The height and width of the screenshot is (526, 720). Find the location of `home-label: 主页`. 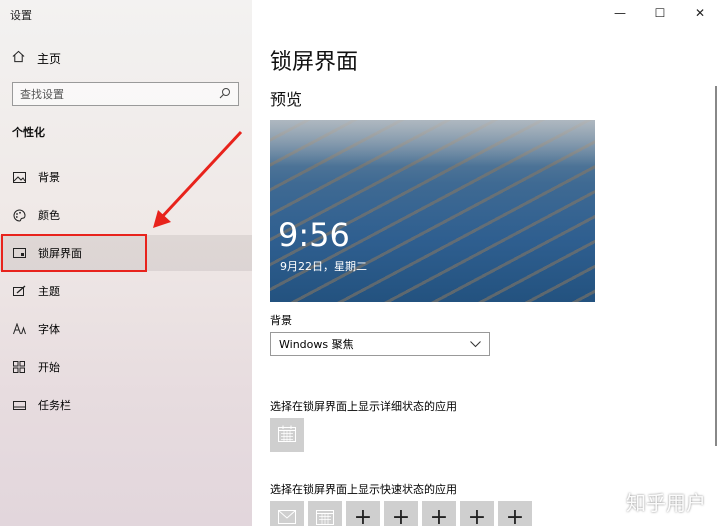

home-label: 主页 is located at coordinates (49, 58).